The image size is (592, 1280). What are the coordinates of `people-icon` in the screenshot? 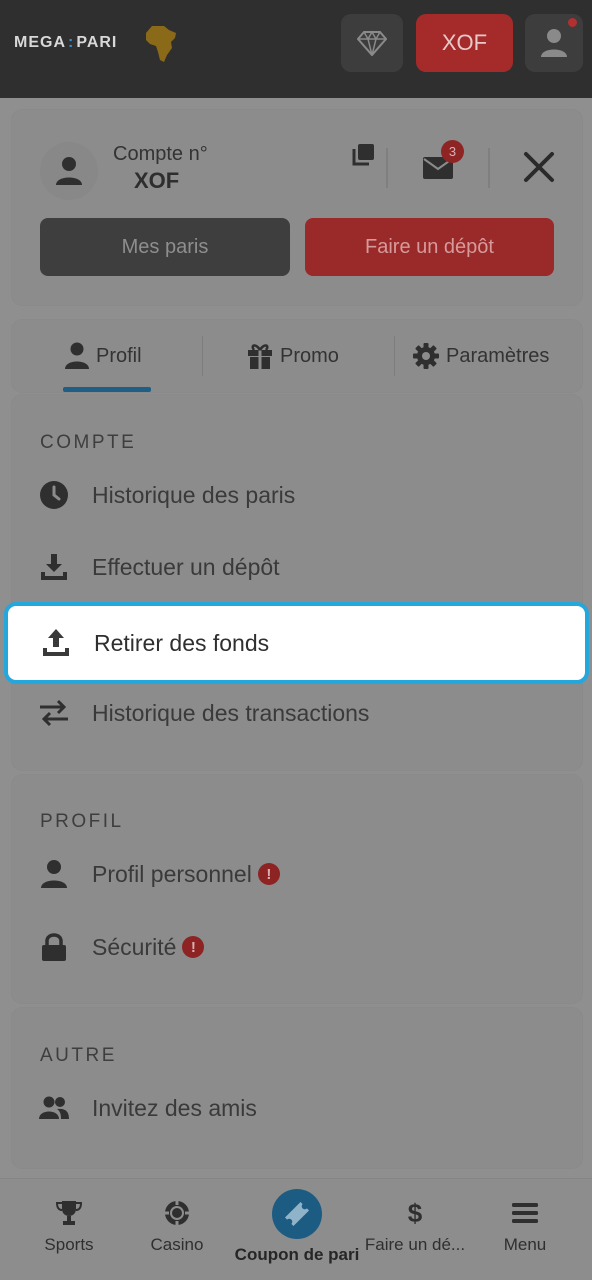 It's located at (54, 1107).